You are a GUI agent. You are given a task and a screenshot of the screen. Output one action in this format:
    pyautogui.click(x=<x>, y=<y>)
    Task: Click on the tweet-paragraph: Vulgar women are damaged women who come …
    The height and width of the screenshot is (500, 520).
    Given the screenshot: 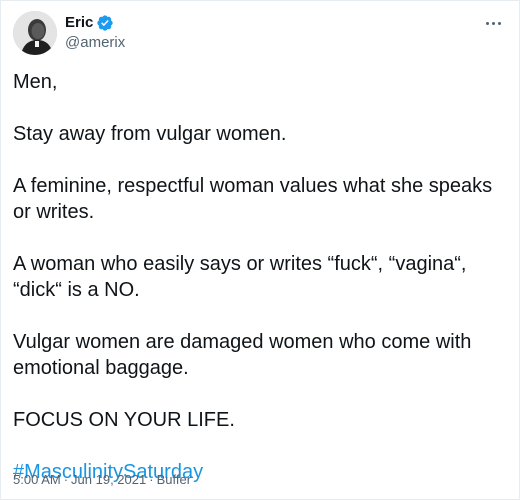 What is the action you would take?
    pyautogui.click(x=242, y=355)
    